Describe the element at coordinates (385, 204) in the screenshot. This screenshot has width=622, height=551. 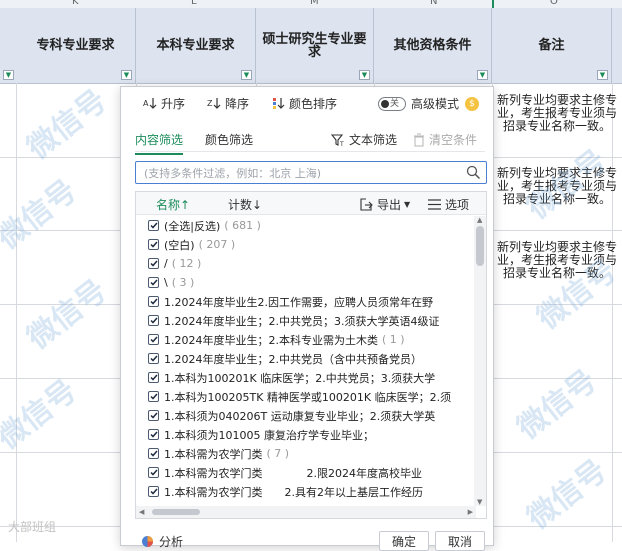
I see `export-button: 导出 ▼` at that location.